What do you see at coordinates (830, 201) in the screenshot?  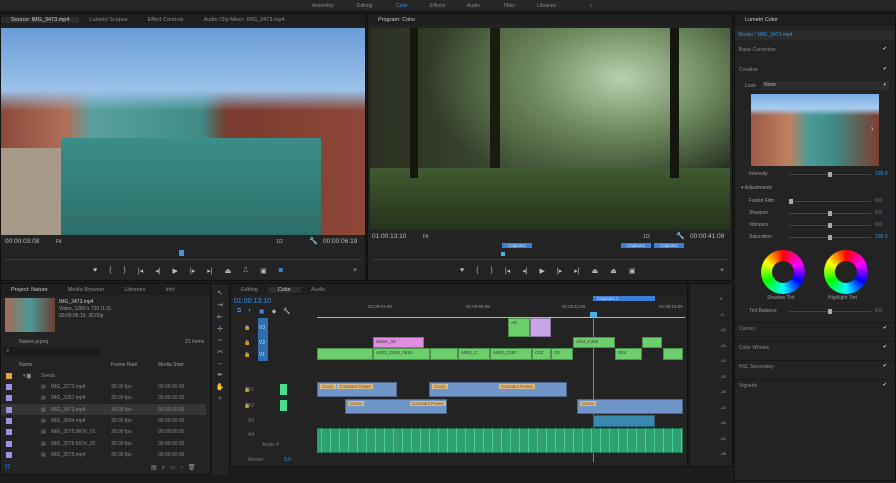 I see `faded-film-slider` at bounding box center [830, 201].